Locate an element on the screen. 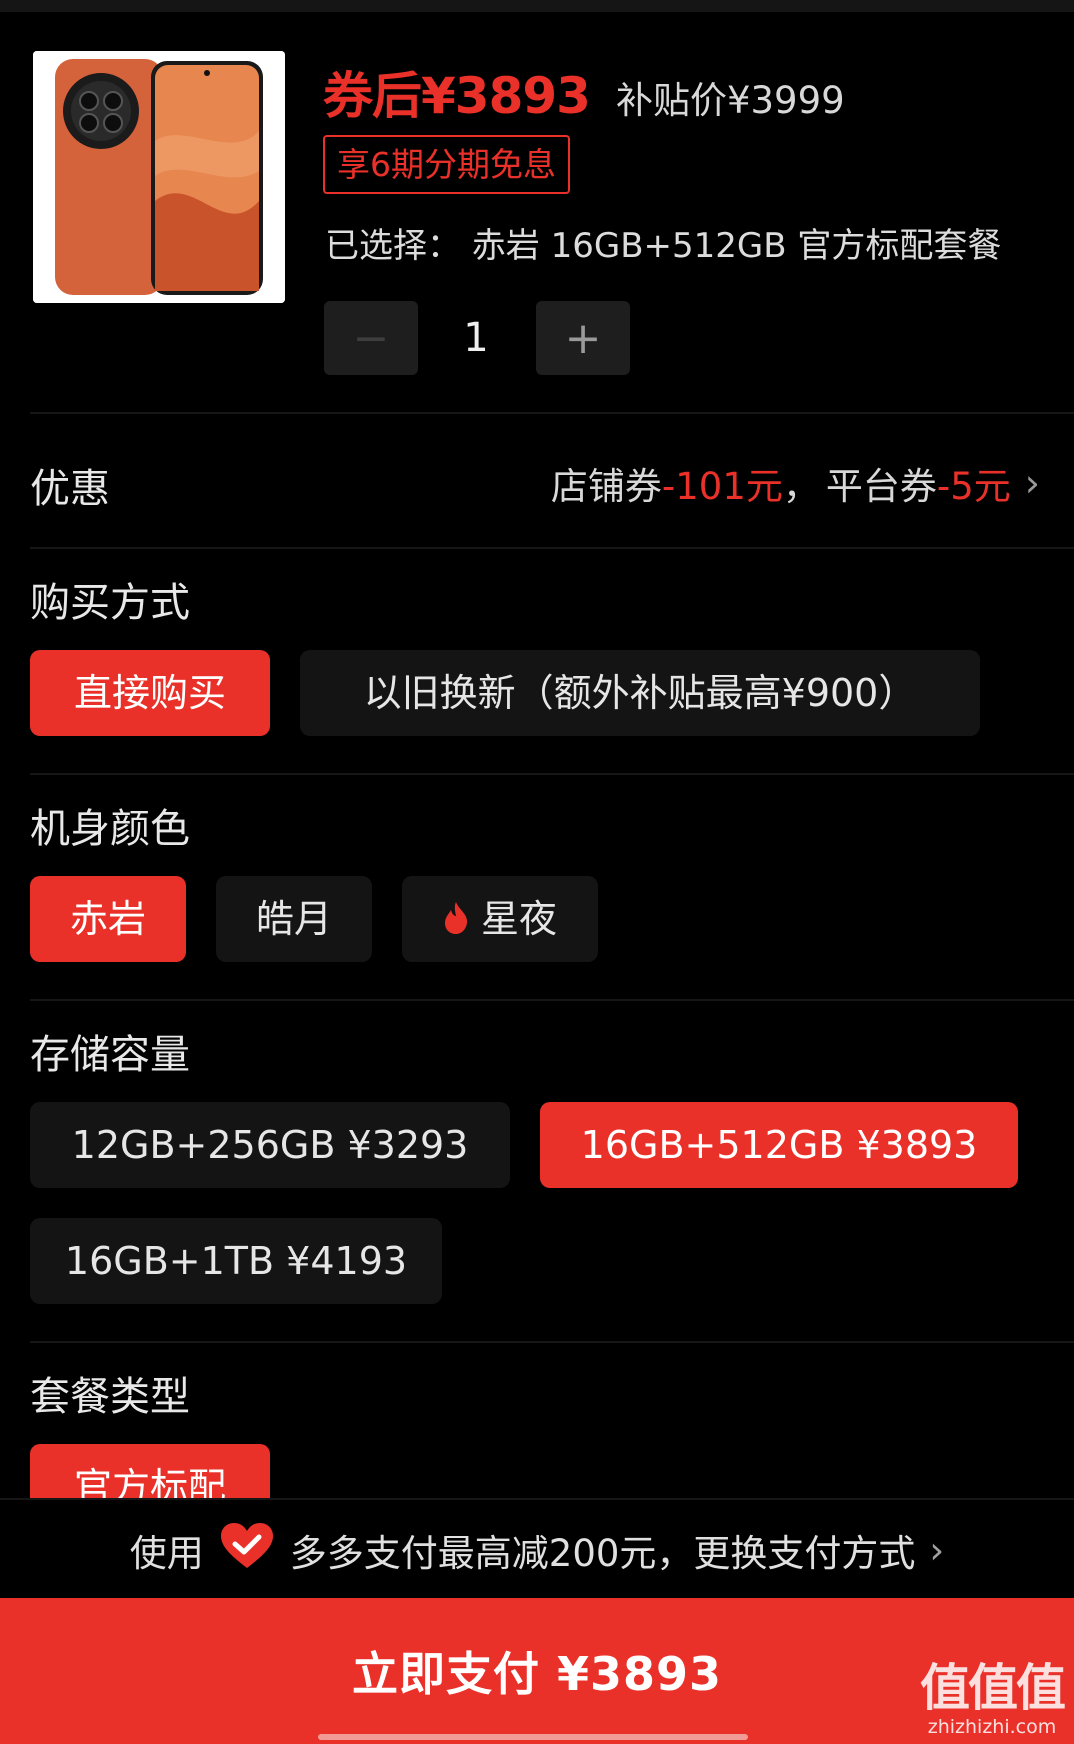  home-indicator is located at coordinates (533, 1737).